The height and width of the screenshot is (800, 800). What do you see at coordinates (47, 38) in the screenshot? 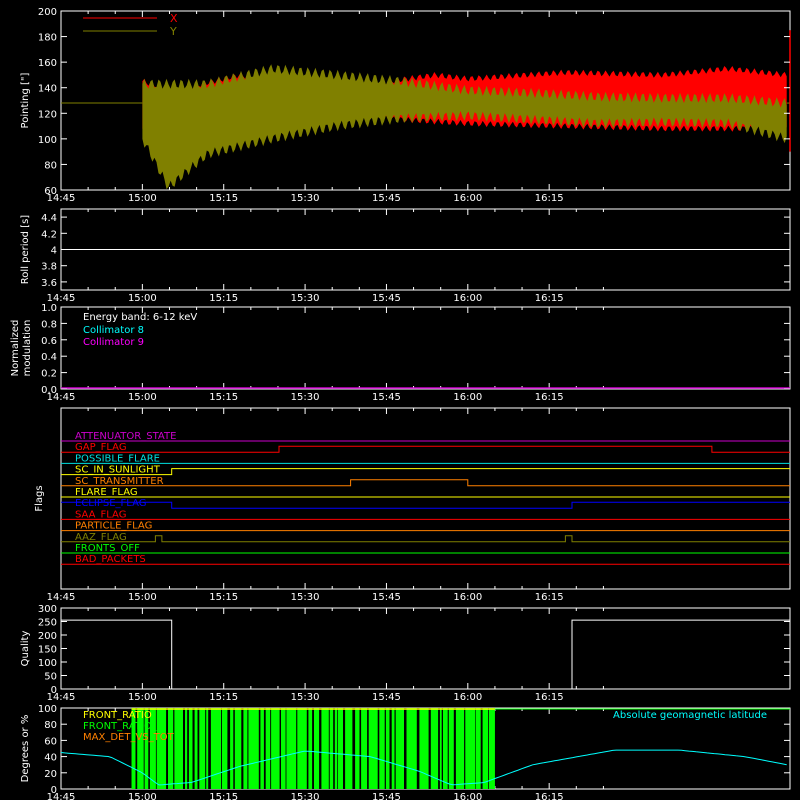
I see `y-tick-label: 180` at bounding box center [47, 38].